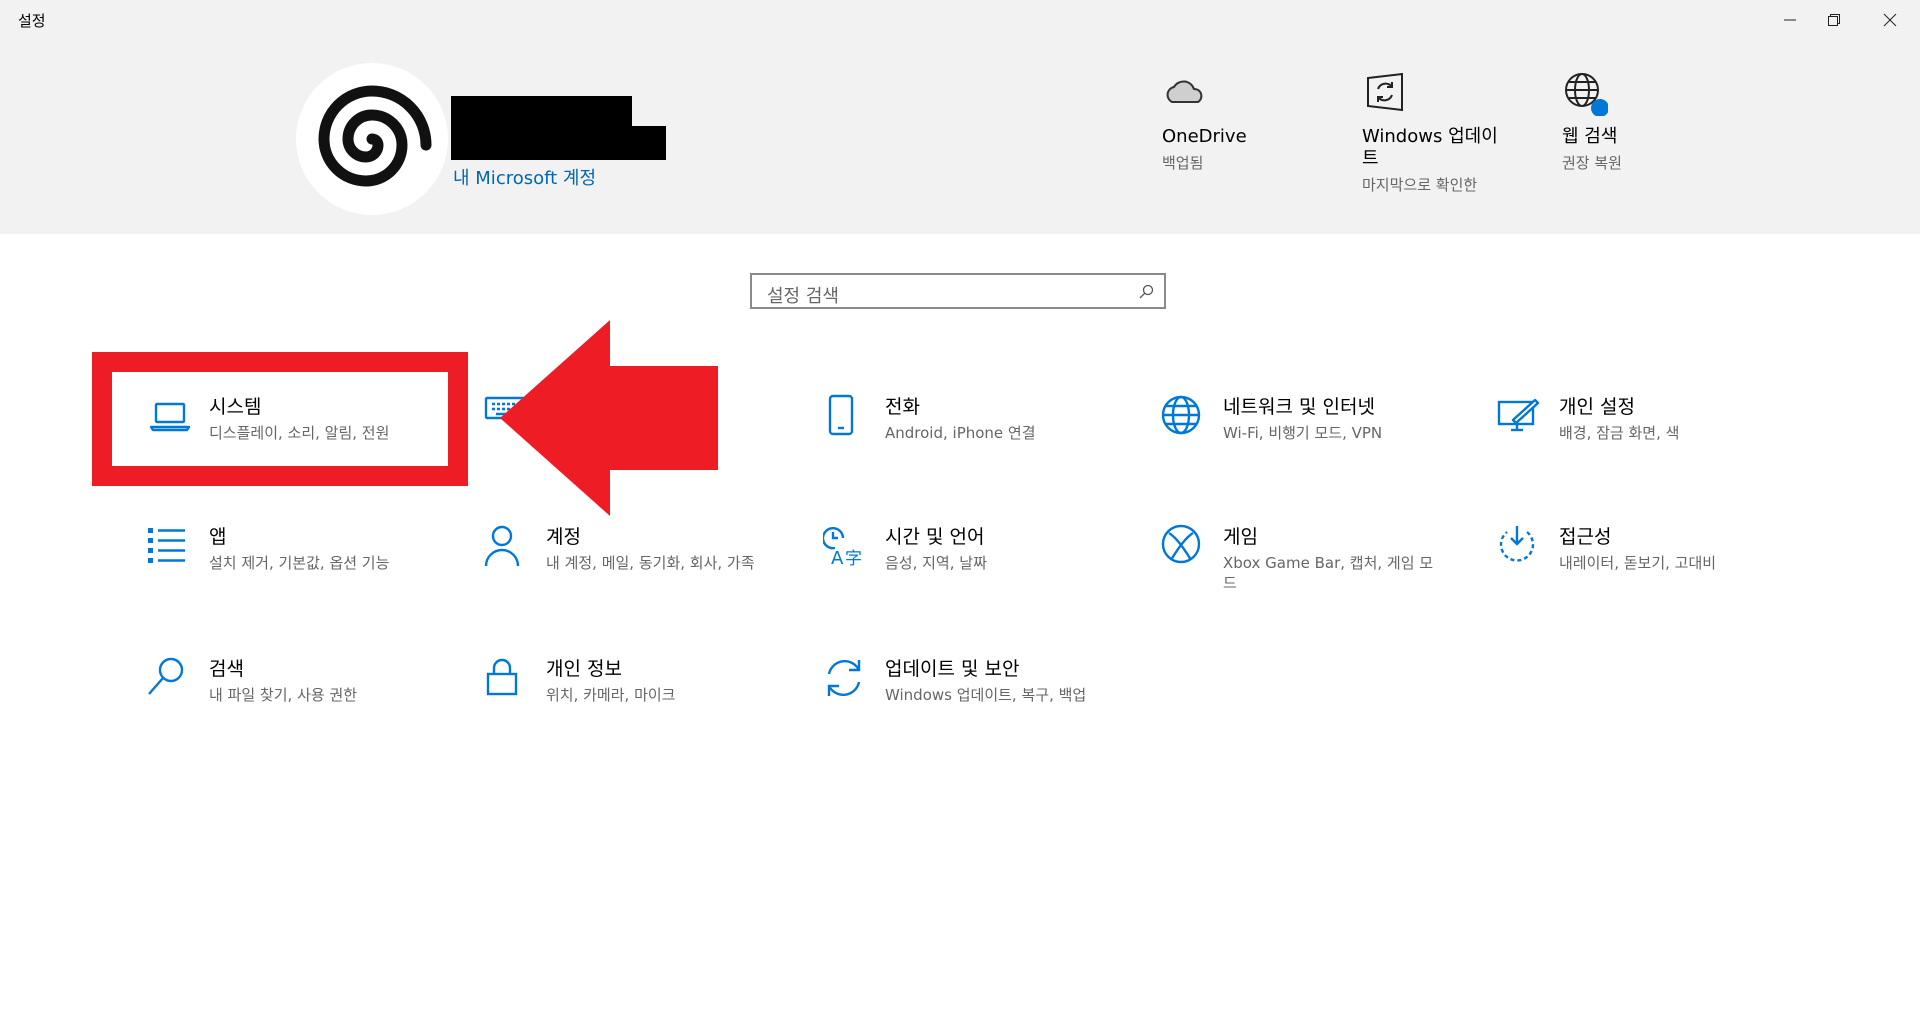 This screenshot has height=1024, width=1920. What do you see at coordinates (958, 291) in the screenshot?
I see `settings-search-input: 설정 검색` at bounding box center [958, 291].